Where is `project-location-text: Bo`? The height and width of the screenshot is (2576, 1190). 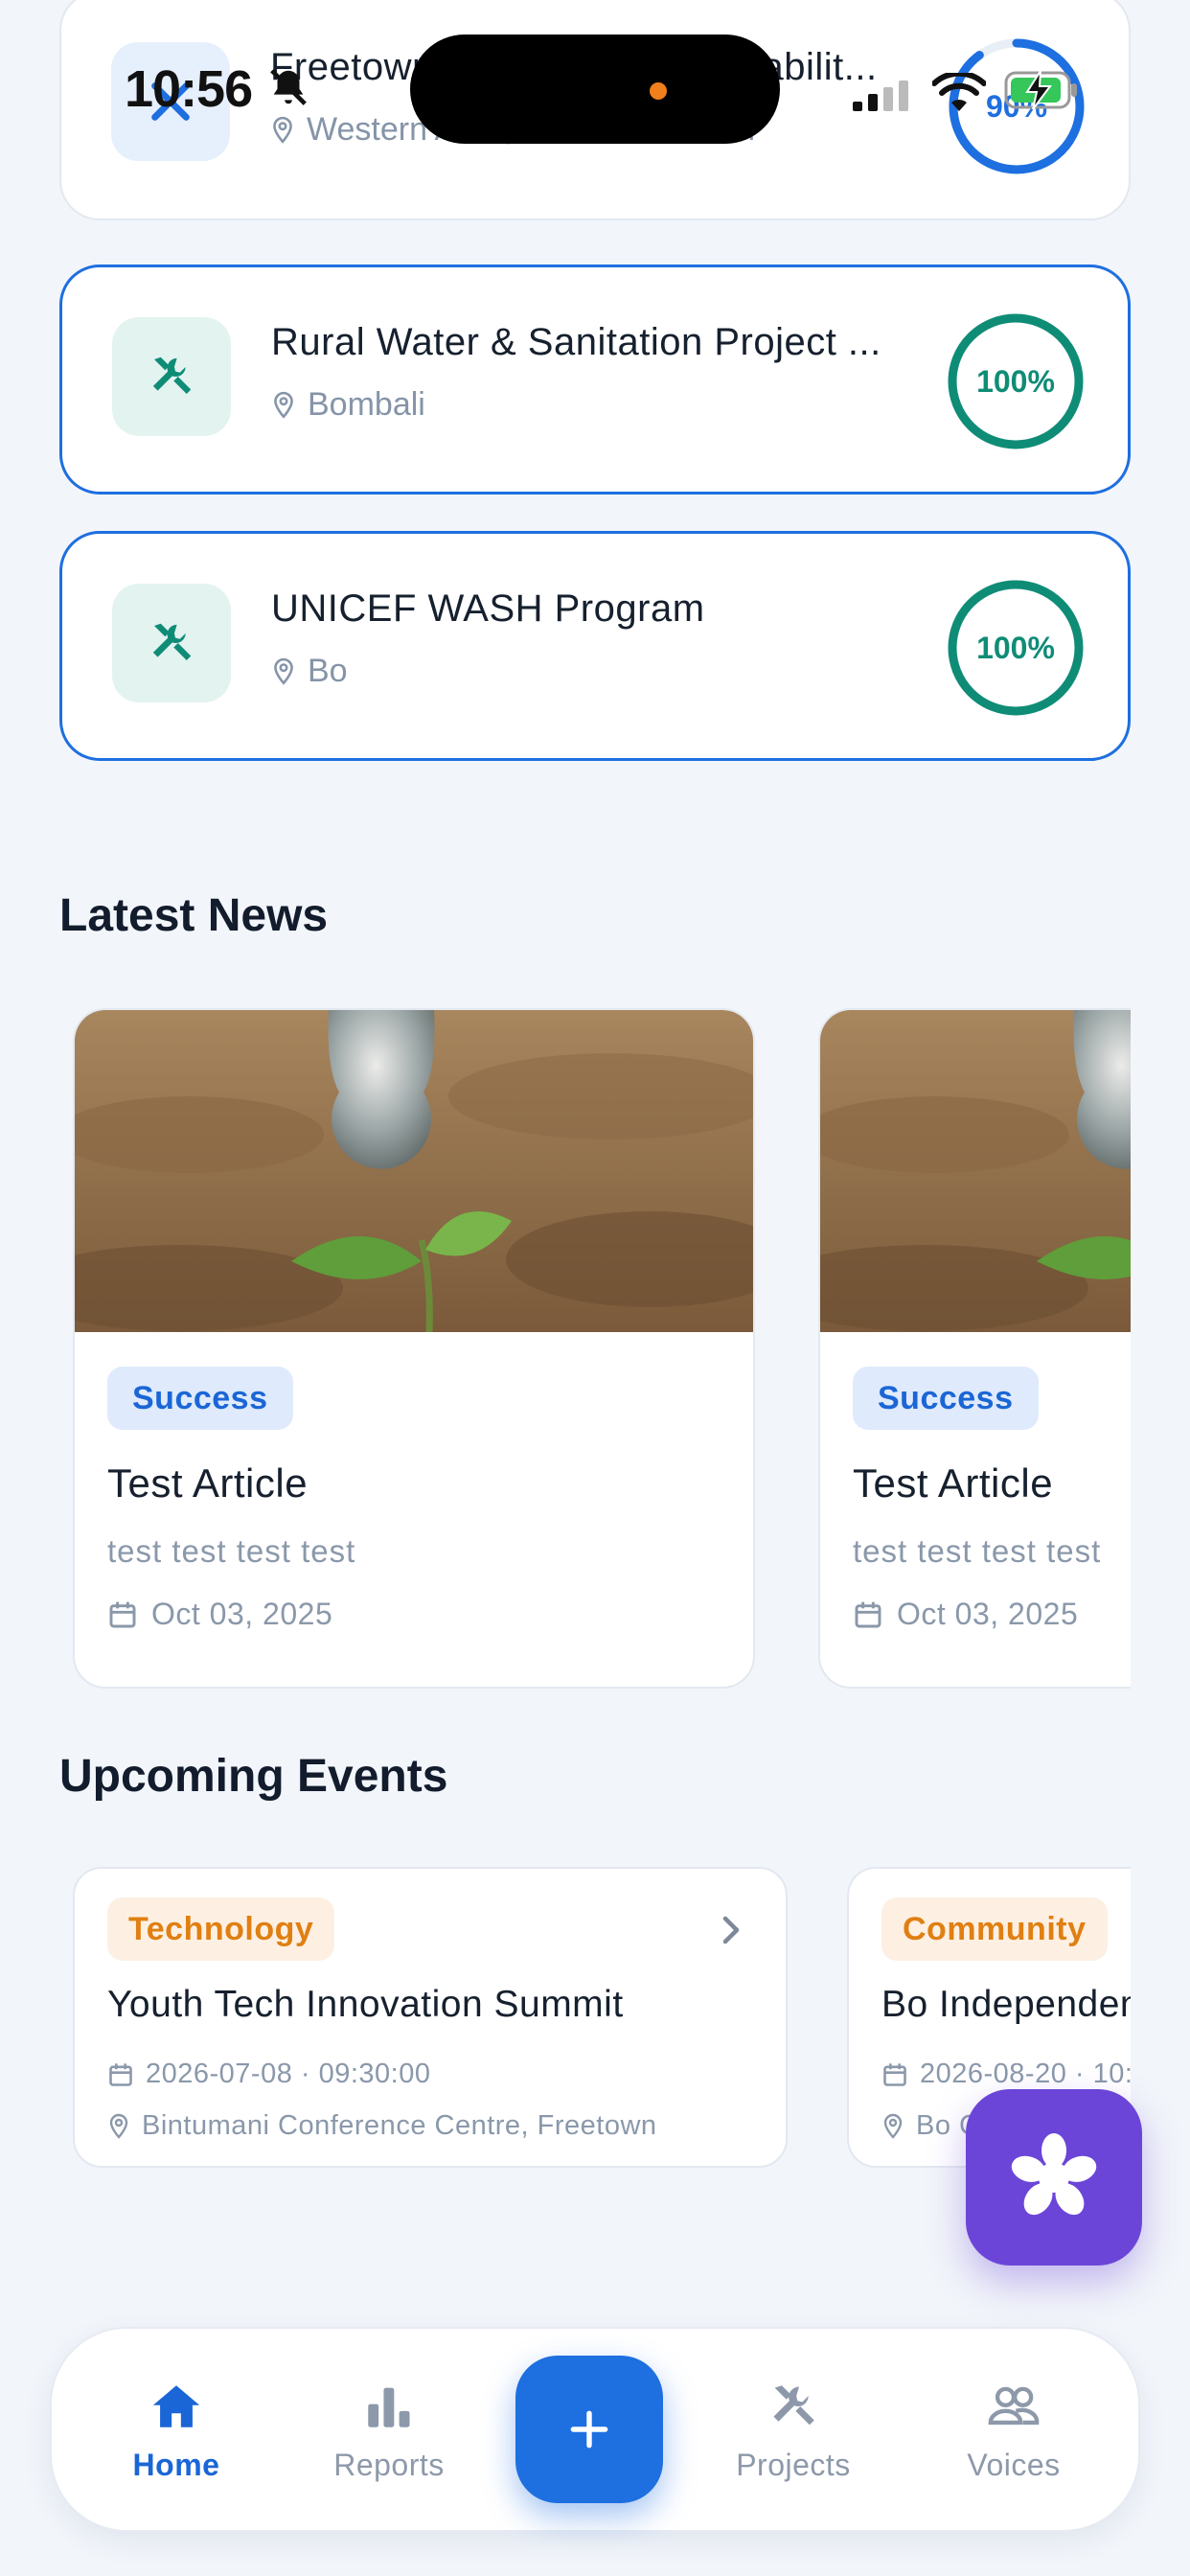
project-location-text: Bo is located at coordinates (328, 671).